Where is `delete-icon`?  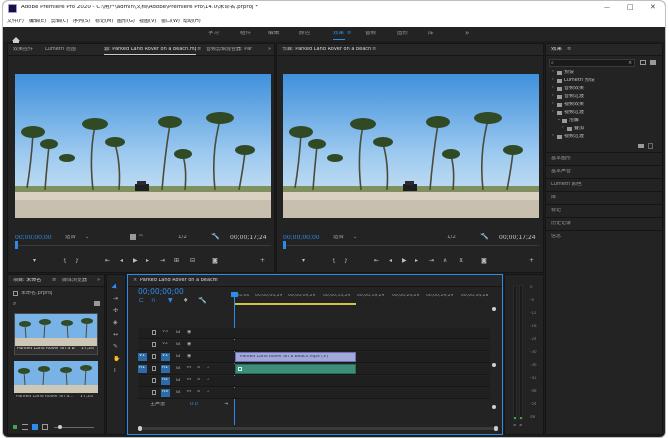 delete-icon is located at coordinates (650, 146).